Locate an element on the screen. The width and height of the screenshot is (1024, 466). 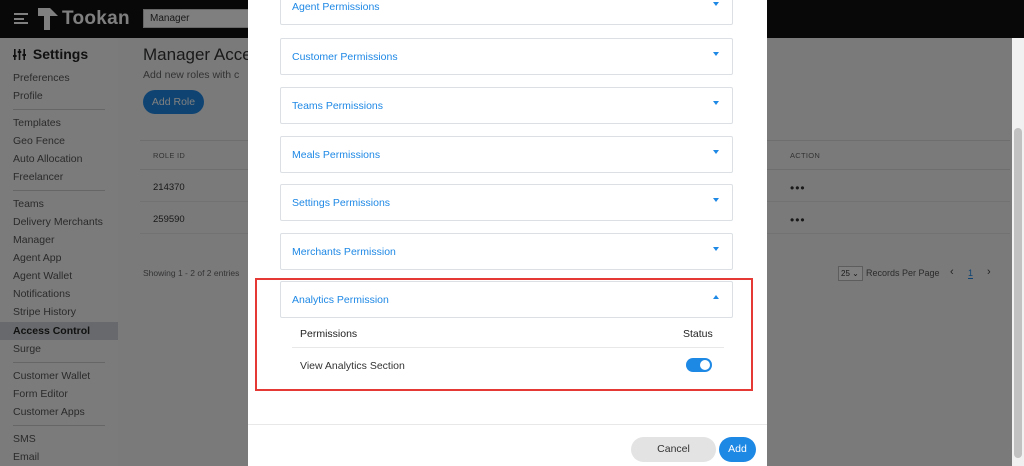
accordion-agent-permissions: Agent Permissions is located at coordinates (506, 12).